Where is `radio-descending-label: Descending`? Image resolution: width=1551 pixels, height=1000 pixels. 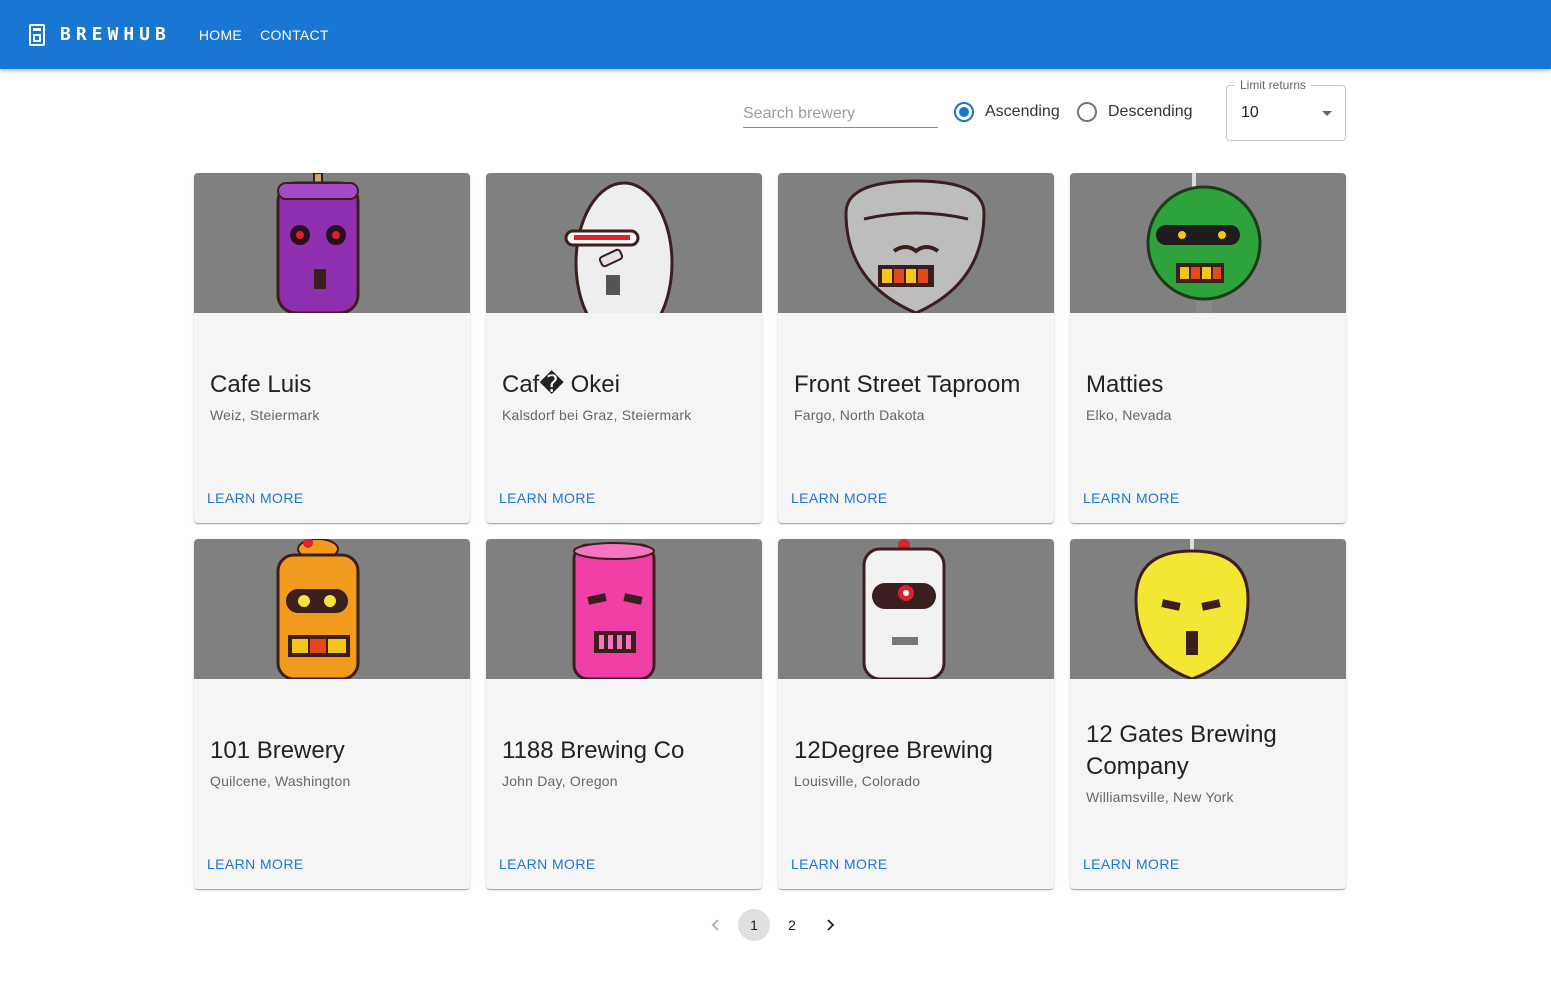 radio-descending-label: Descending is located at coordinates (1150, 111).